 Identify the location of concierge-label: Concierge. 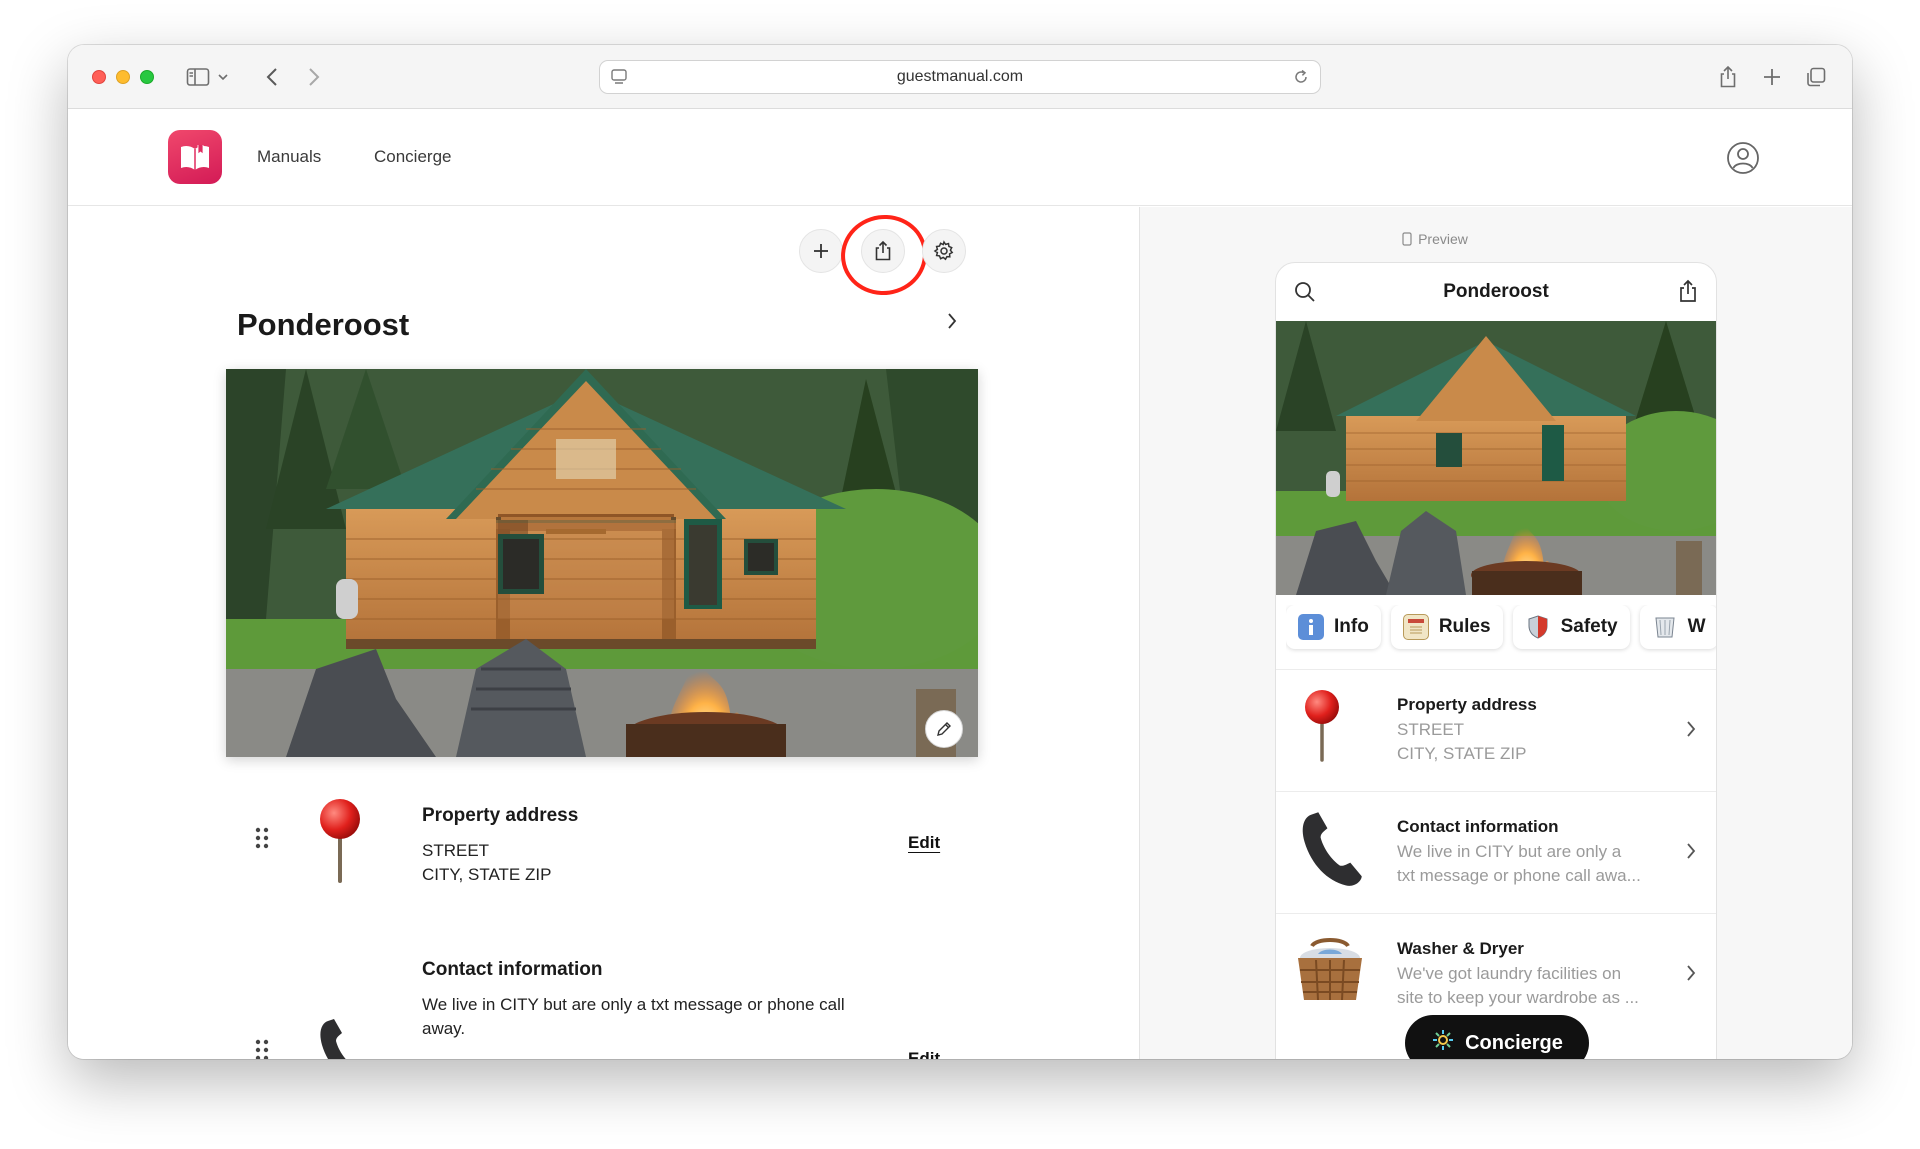
(1514, 1042).